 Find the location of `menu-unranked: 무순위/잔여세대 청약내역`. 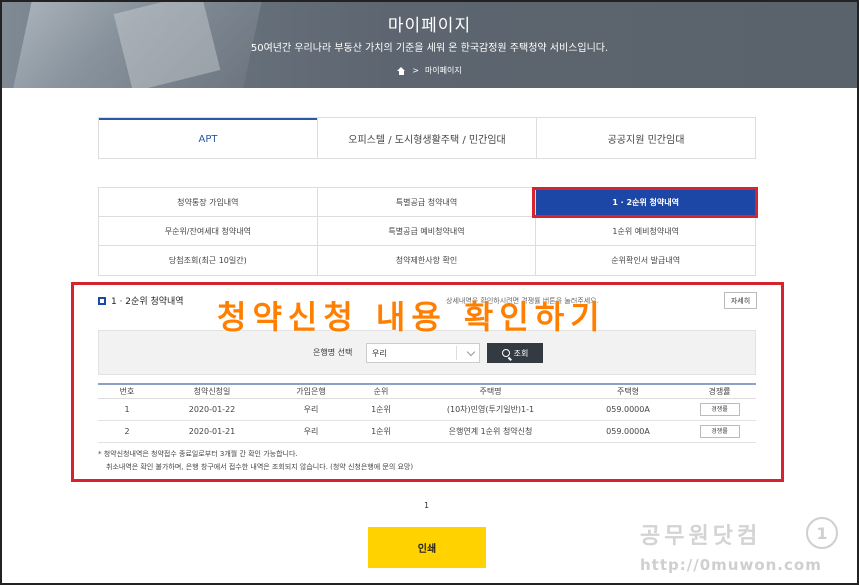

menu-unranked: 무순위/잔여세대 청약내역 is located at coordinates (208, 231).